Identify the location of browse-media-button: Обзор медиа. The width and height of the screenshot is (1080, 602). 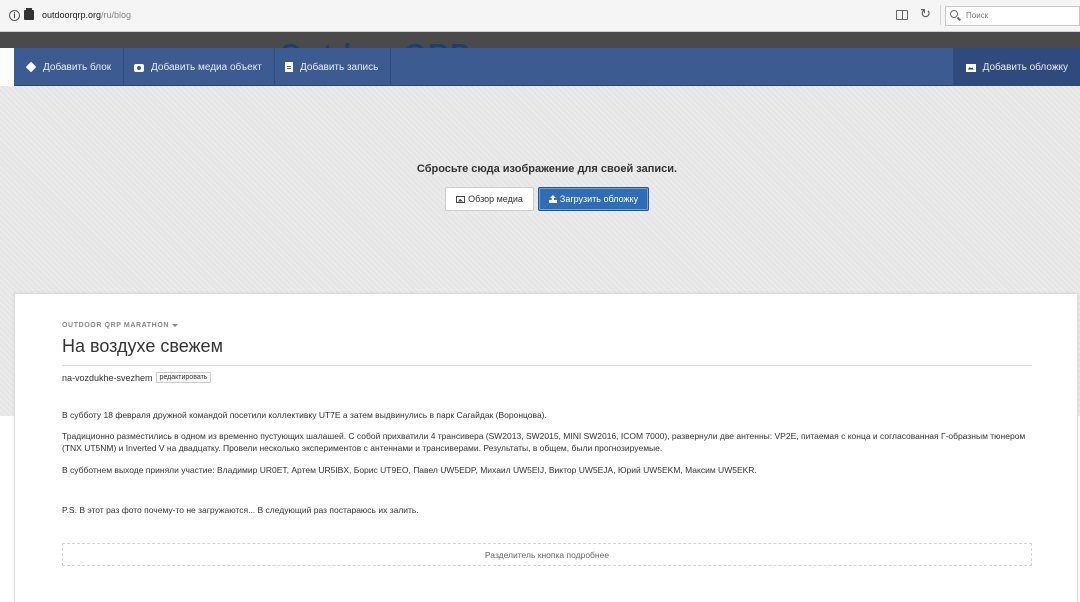
(489, 199).